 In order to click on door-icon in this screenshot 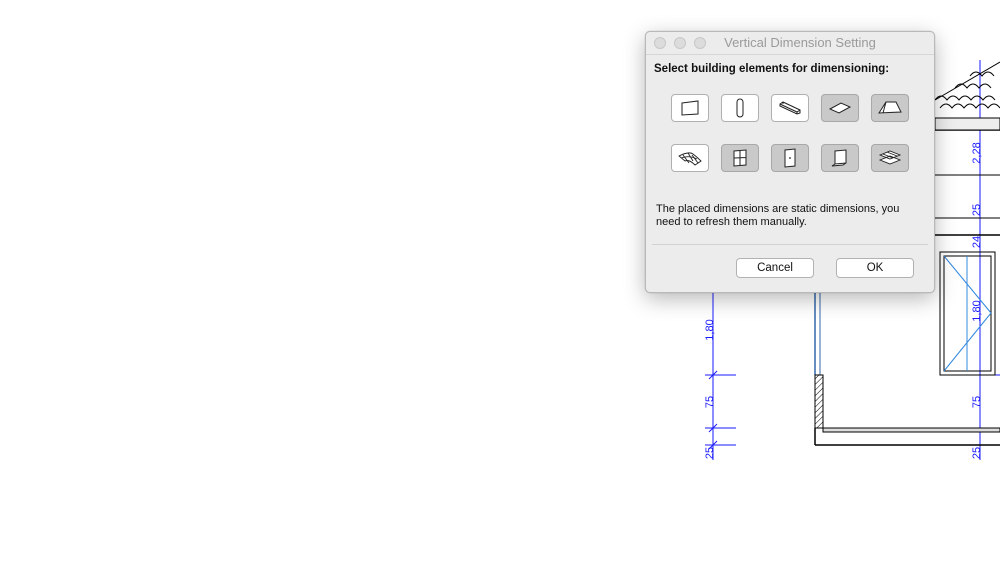, I will do `click(790, 158)`.